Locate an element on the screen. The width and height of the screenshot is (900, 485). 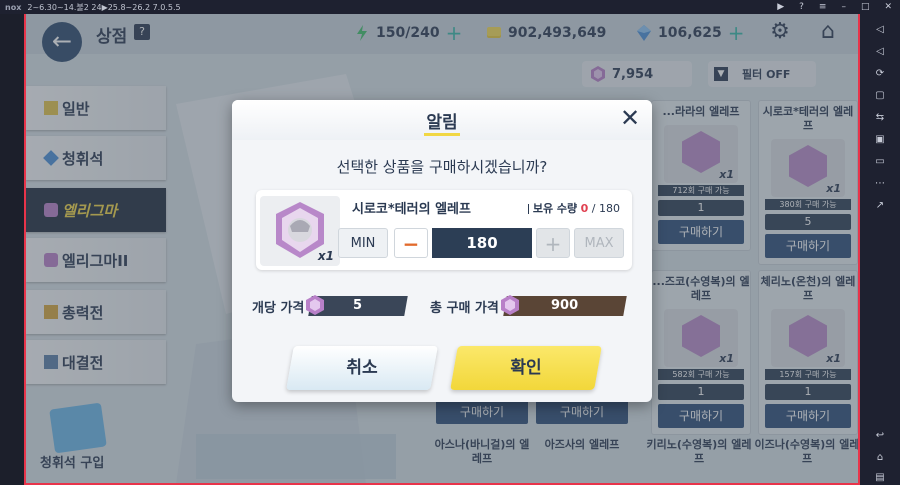
title-underline is located at coordinates (442, 134).